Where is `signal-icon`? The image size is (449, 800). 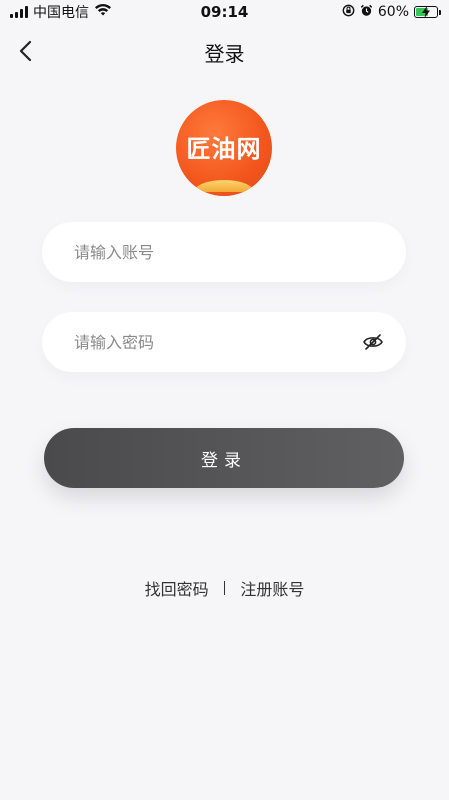 signal-icon is located at coordinates (19, 12).